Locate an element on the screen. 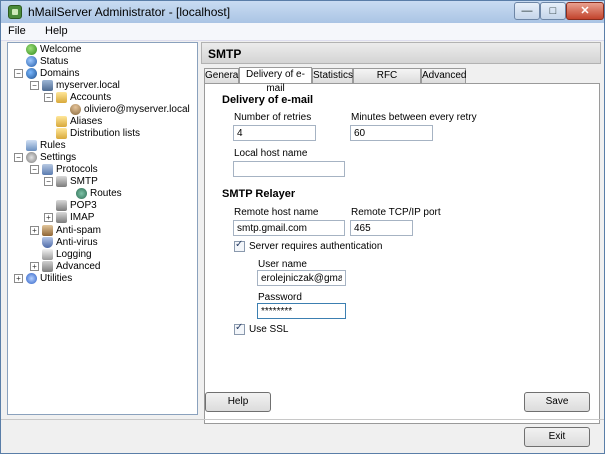  menu-bar: File Help is located at coordinates (302, 32).